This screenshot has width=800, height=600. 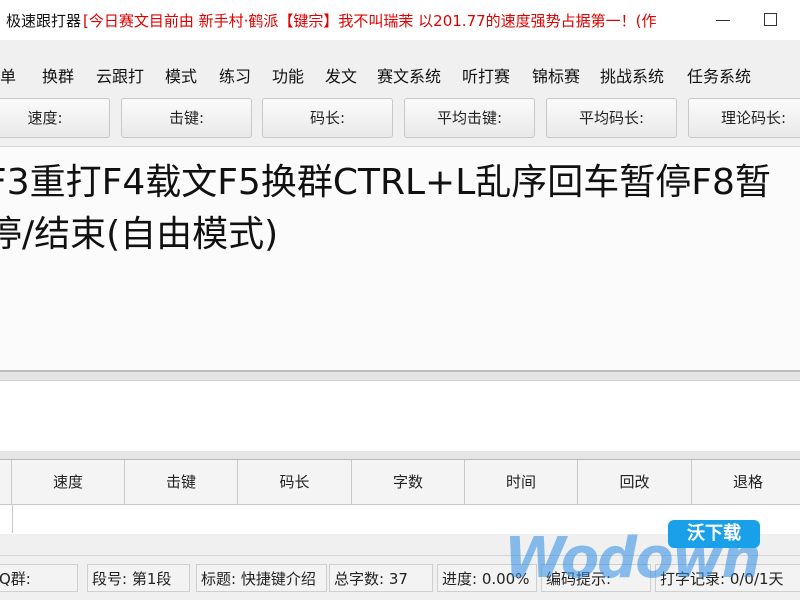 I want to click on results-table-header: 速度 击键 码长 字数 时间 回改 退格, so click(x=400, y=482).